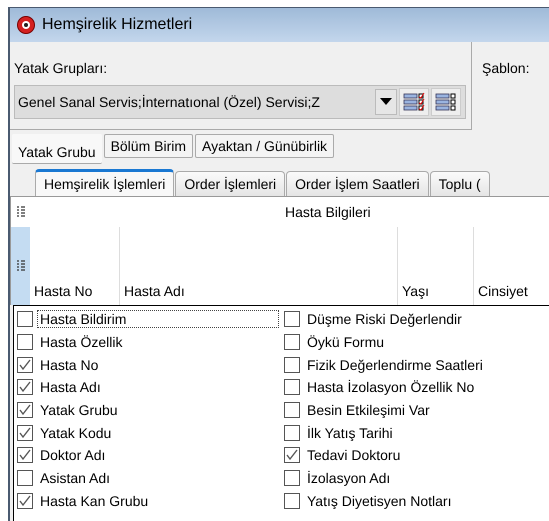 The width and height of the screenshot is (549, 521). Describe the element at coordinates (72, 455) in the screenshot. I see `column-option: Doktor Adı` at that location.